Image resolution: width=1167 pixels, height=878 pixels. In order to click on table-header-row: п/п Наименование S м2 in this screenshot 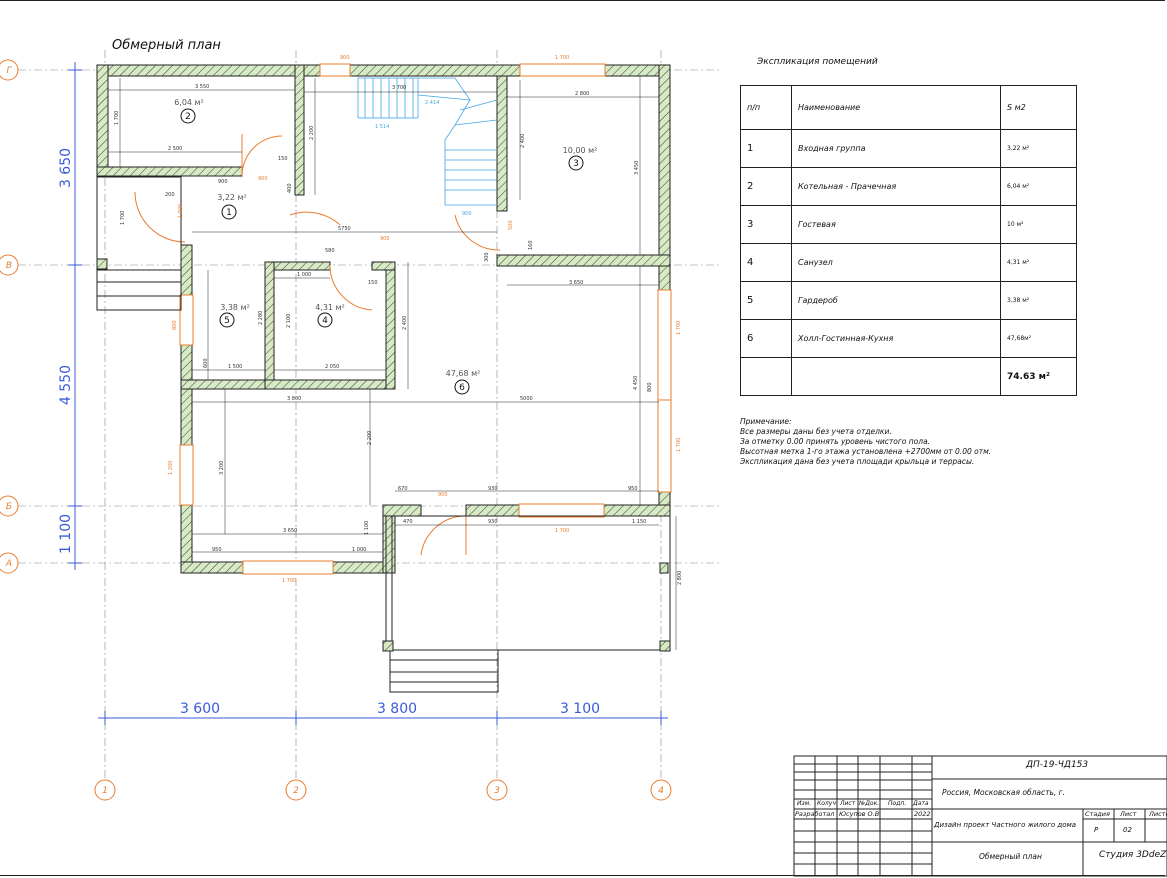, I will do `click(908, 107)`.